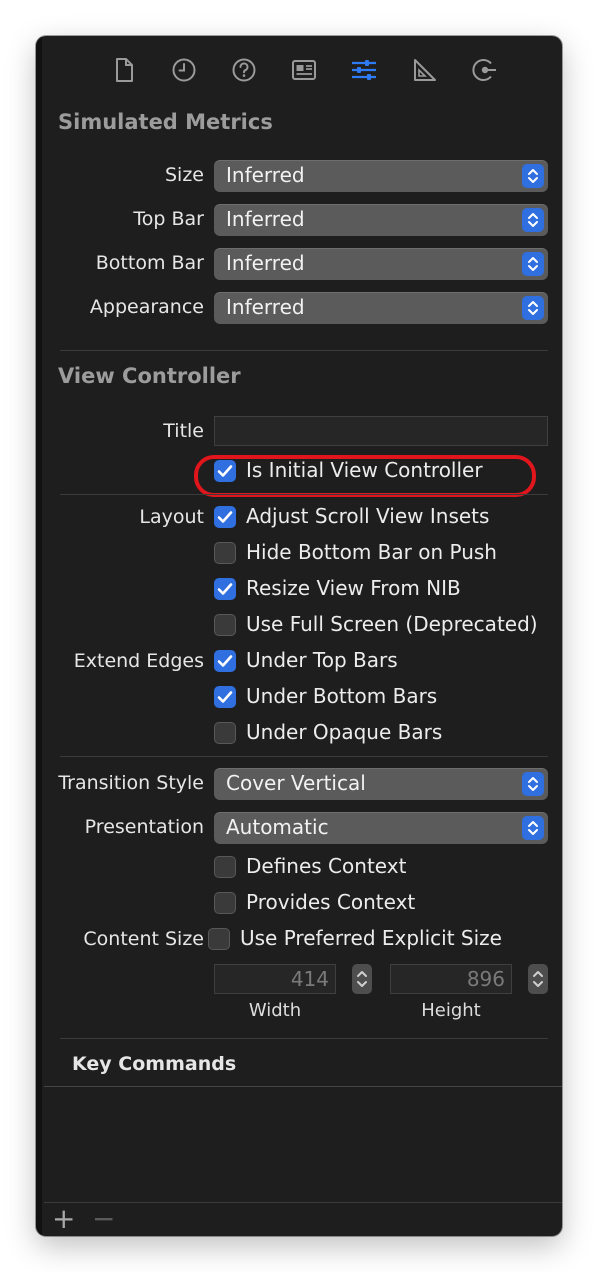  What do you see at coordinates (63, 1219) in the screenshot?
I see `add-button: +` at bounding box center [63, 1219].